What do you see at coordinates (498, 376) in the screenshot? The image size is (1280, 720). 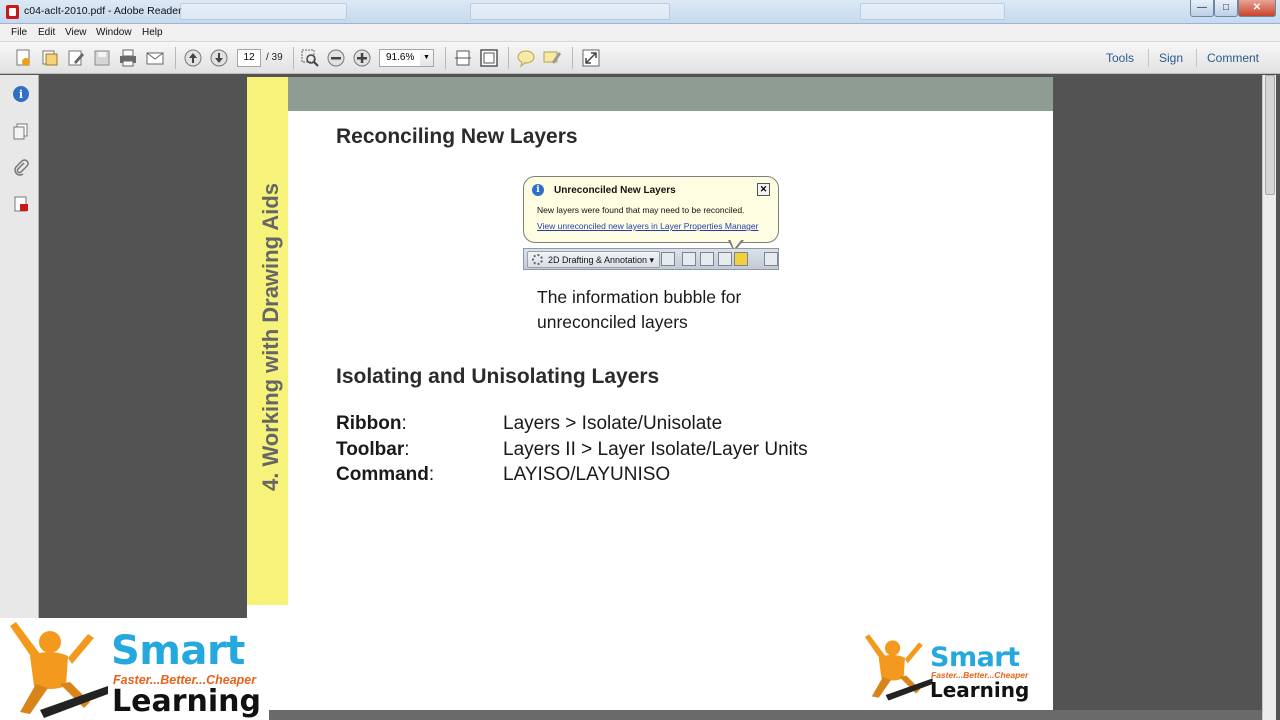 I see `section-heading-isolating: Isolating and Unisolating Layers` at bounding box center [498, 376].